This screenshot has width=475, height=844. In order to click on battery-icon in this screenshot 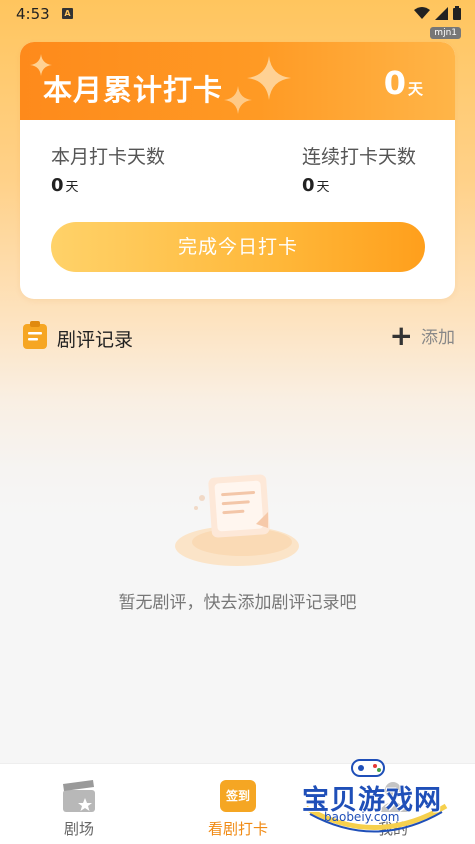, I will do `click(457, 13)`.